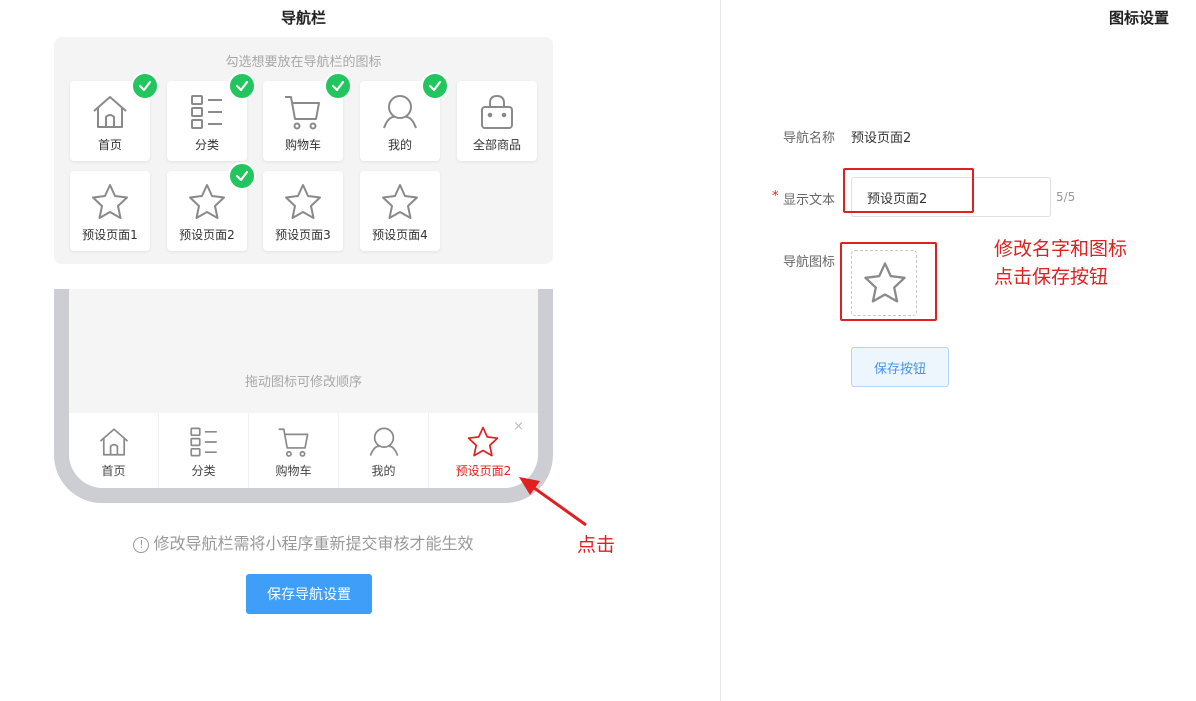 The image size is (1196, 701). I want to click on tab-label: 首页, so click(113, 471).